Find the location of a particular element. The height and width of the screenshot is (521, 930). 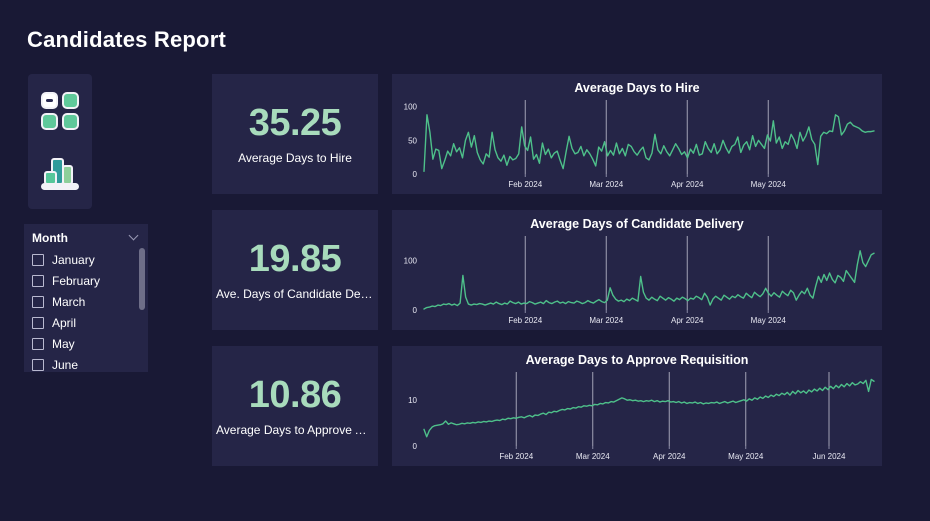

sidebar-item-reports is located at coordinates (60, 173).